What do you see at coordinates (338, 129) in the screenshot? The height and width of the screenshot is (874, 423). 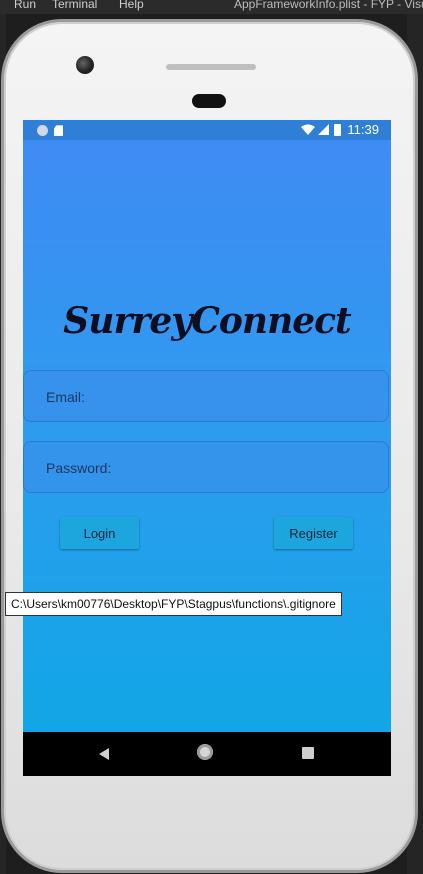 I see `battery-icon` at bounding box center [338, 129].